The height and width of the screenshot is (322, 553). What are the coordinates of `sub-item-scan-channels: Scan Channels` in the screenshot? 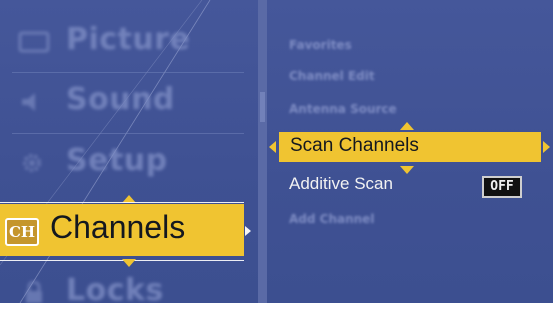 It's located at (410, 147).